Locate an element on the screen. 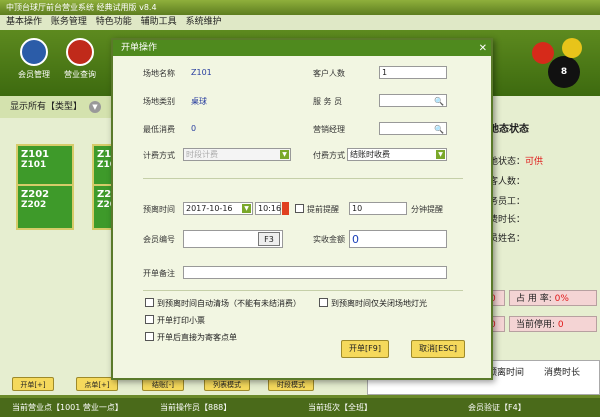  order-after-checkbox is located at coordinates (149, 336).